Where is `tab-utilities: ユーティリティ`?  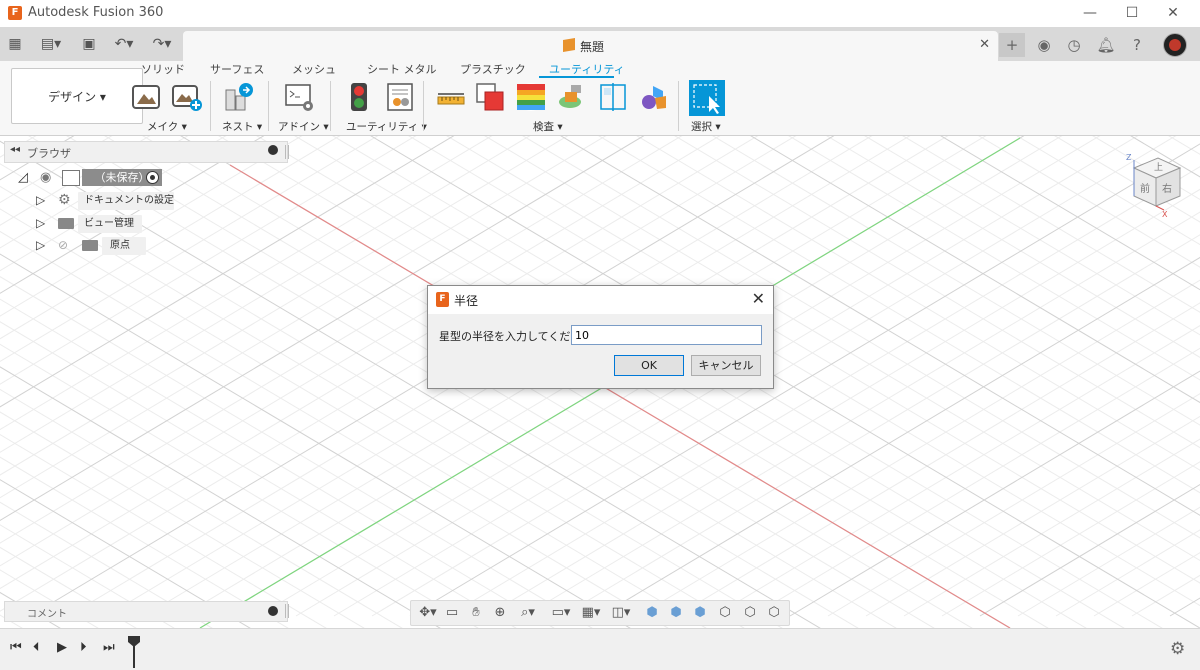
tab-utilities: ユーティリティ is located at coordinates (587, 69).